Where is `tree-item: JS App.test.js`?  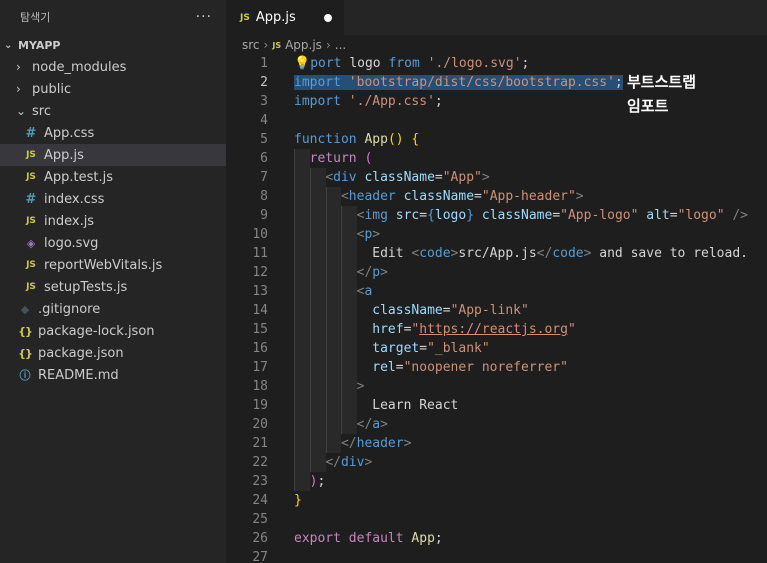 tree-item: JS App.test.js is located at coordinates (113, 177).